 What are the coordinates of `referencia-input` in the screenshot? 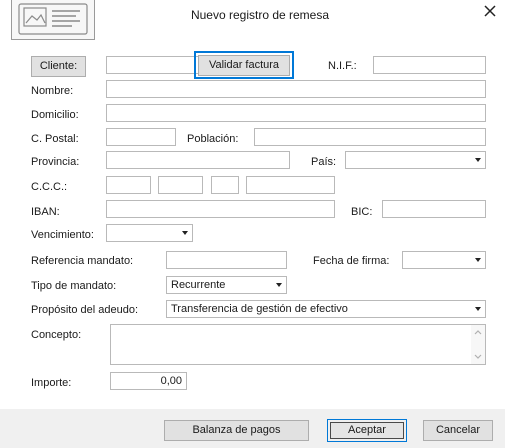 It's located at (226, 260).